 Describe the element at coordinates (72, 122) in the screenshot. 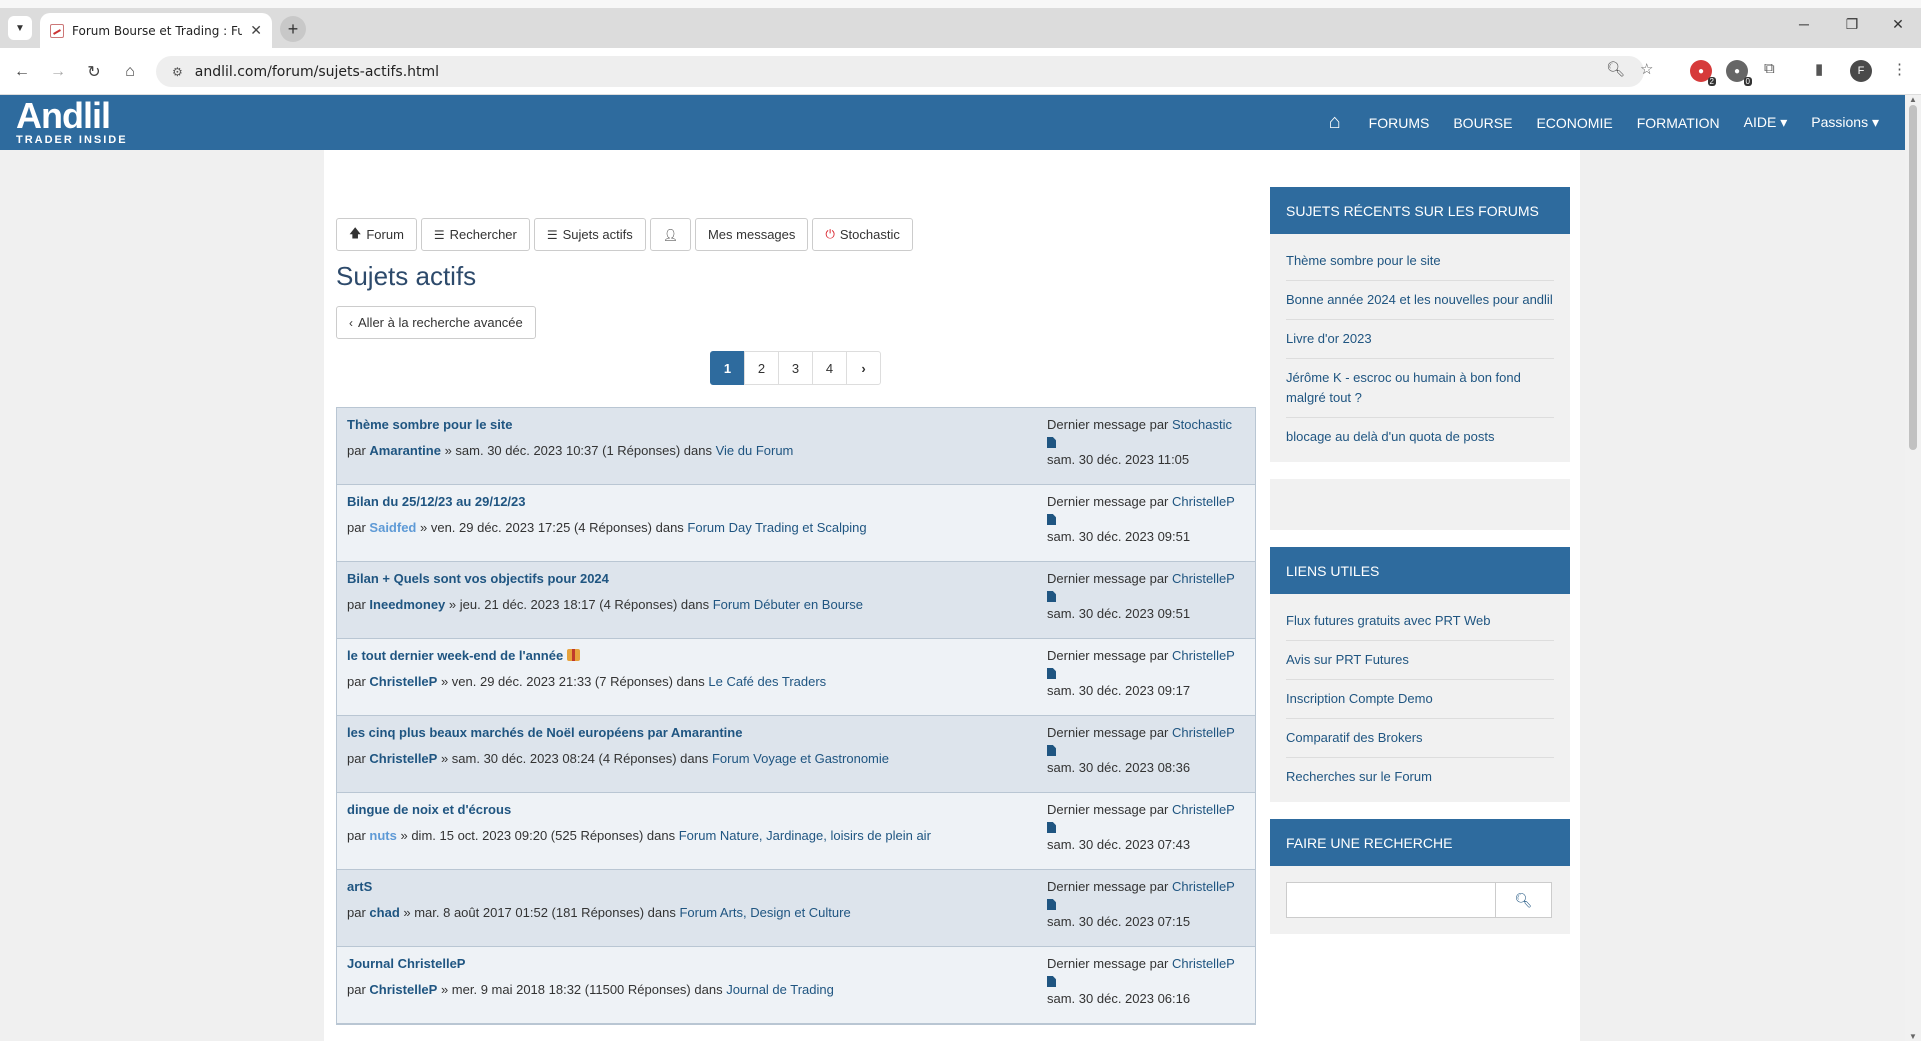

I see `site-logo: Andlil TRADER INSIDE` at that location.